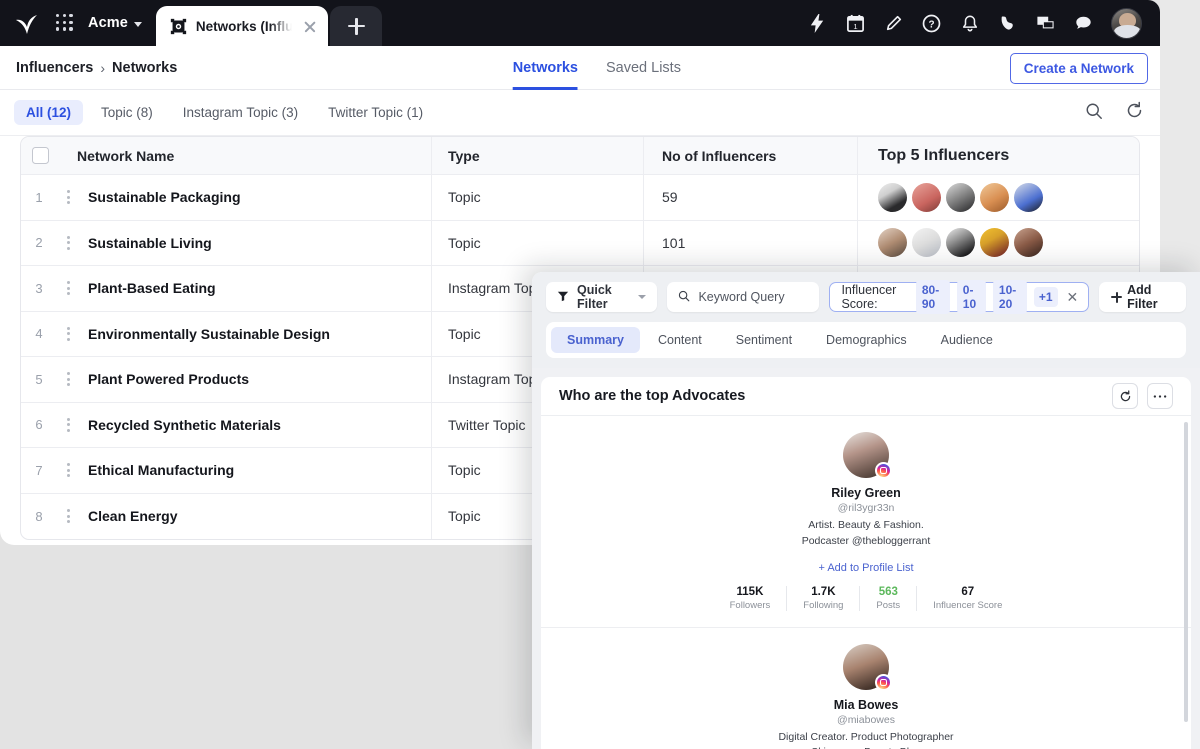  I want to click on help-icon: ?, so click(931, 23).